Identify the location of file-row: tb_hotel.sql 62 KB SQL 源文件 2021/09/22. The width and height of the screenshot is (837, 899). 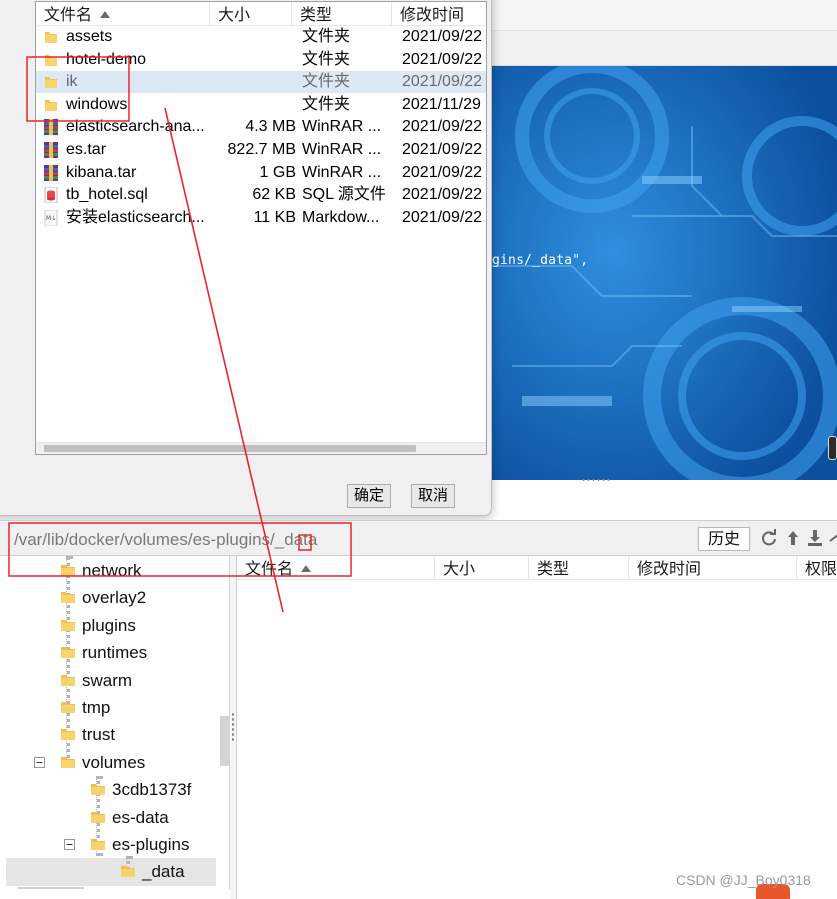
(261, 195).